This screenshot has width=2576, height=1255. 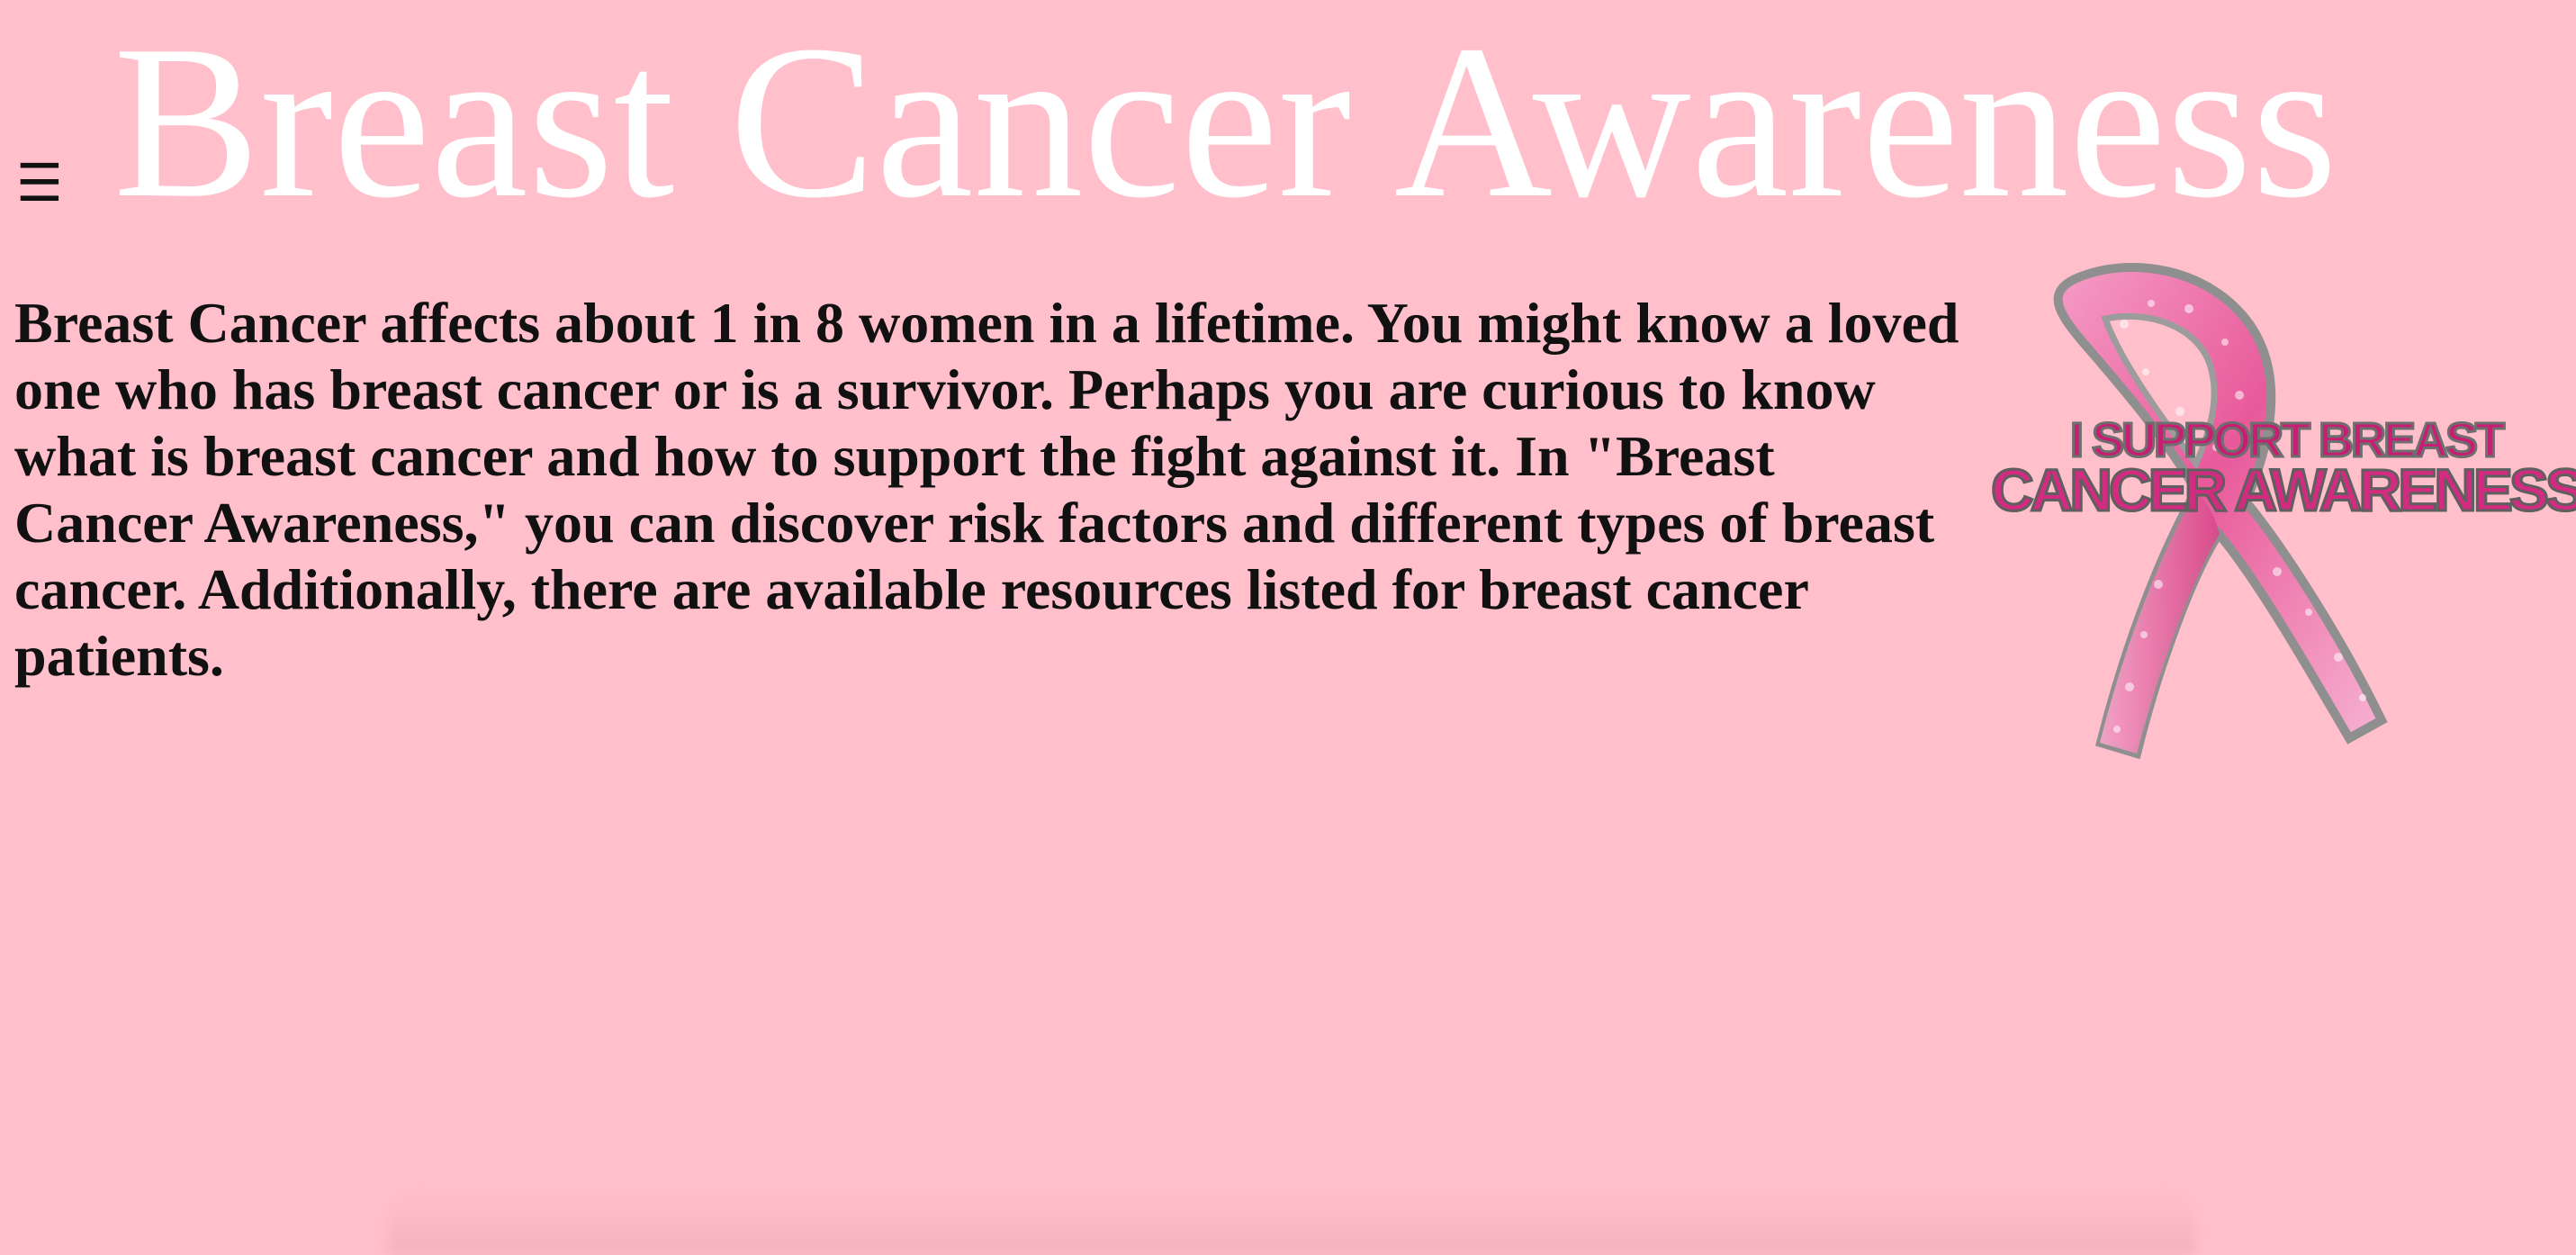 I want to click on awareness-ribbon-image: I SUPPORT BREAST CANCER AWARENESS, so click(x=2283, y=511).